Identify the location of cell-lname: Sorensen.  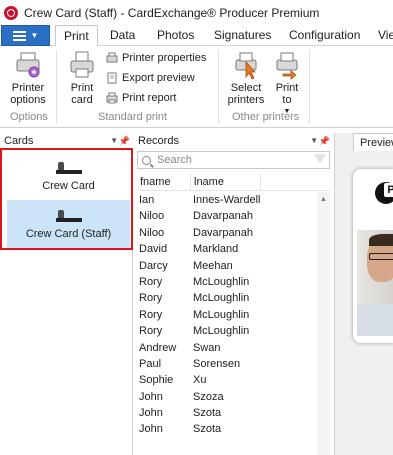
(217, 363).